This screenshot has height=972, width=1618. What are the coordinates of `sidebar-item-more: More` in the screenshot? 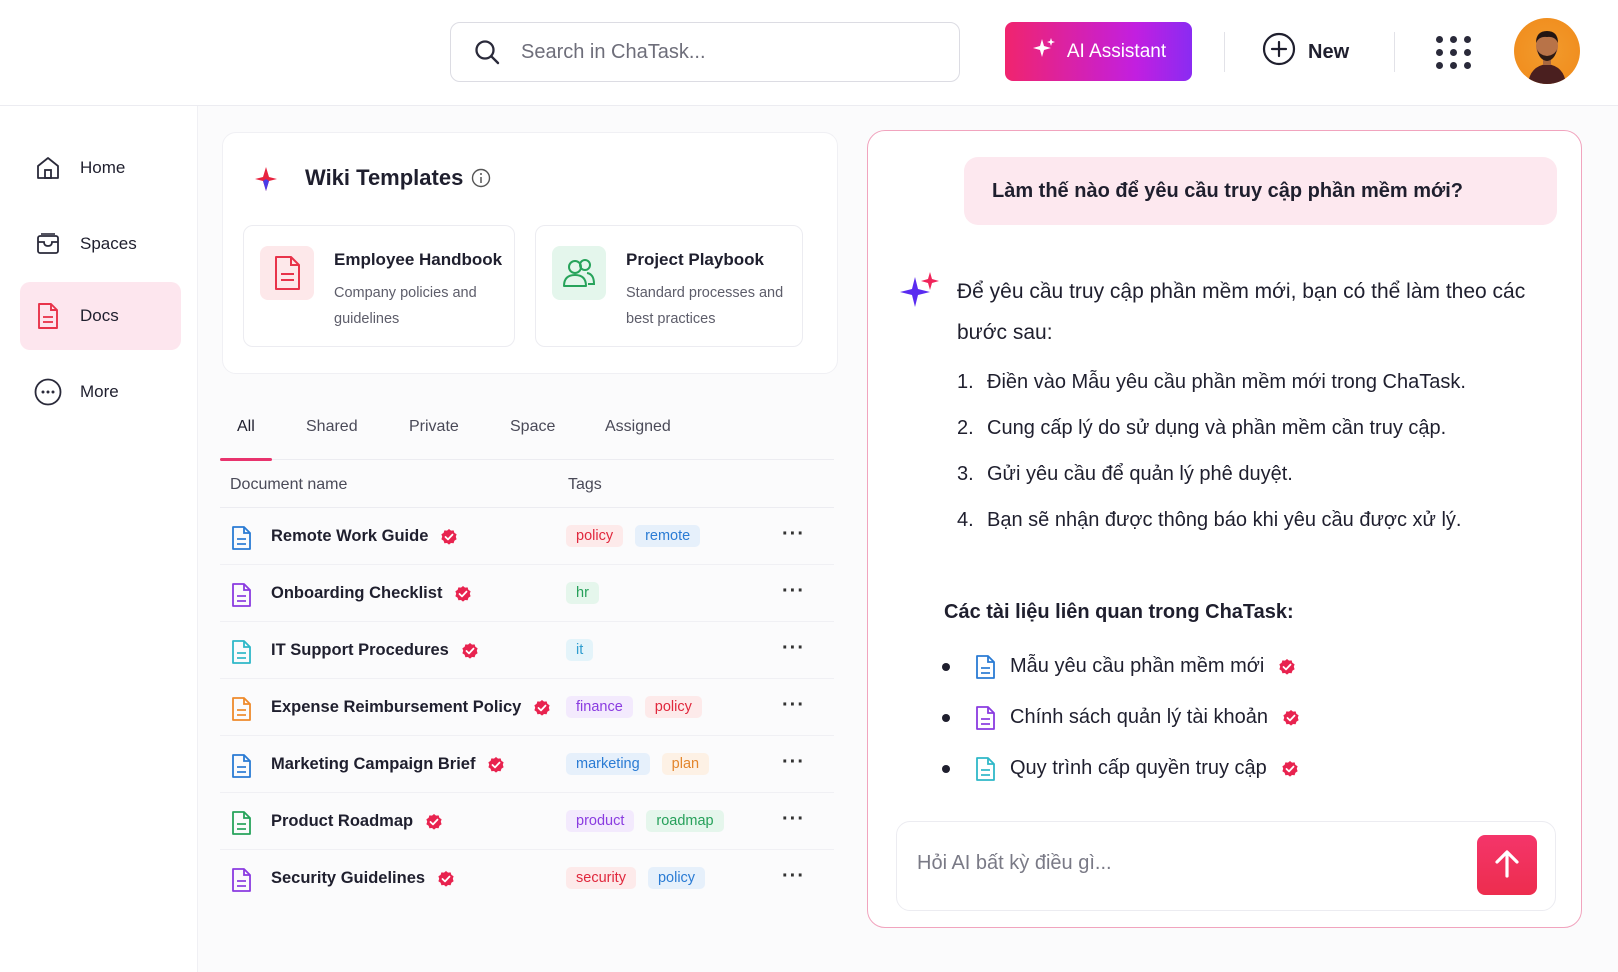 It's located at (100, 392).